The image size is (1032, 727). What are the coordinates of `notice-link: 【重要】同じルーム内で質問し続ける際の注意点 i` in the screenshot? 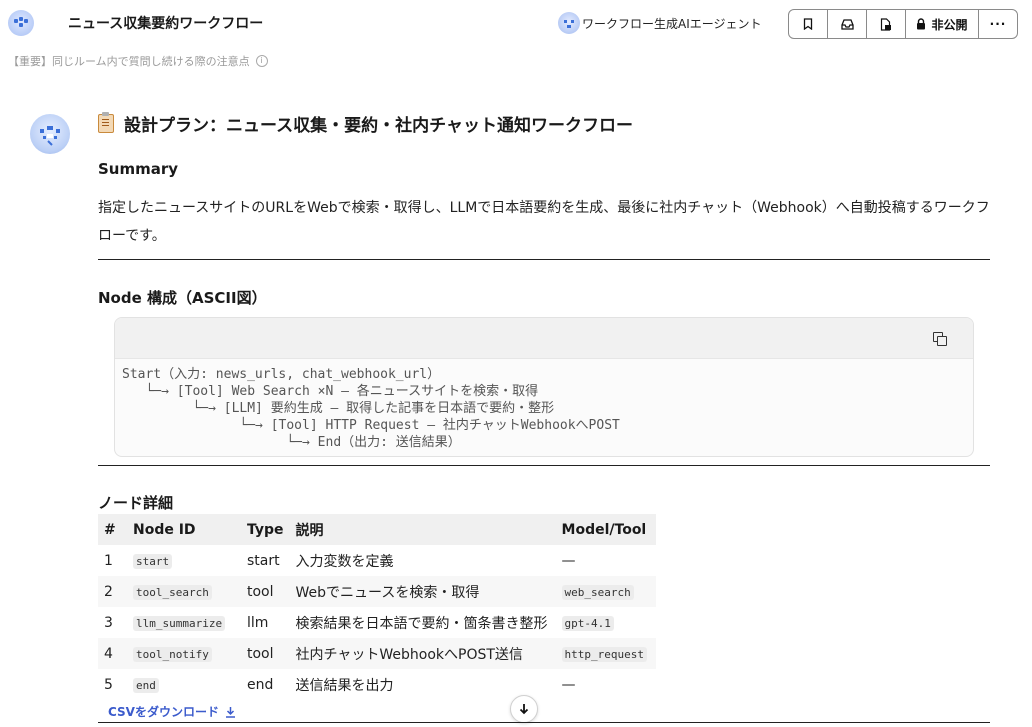 It's located at (138, 61).